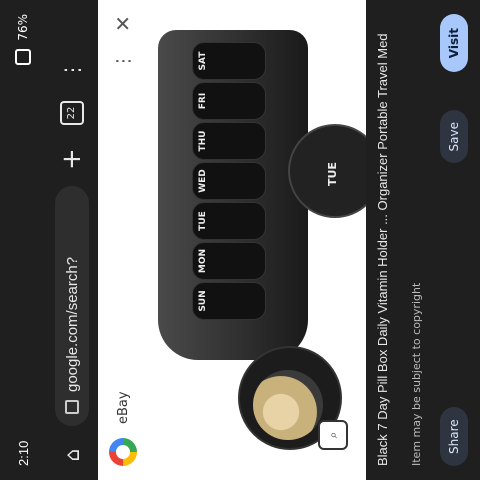 Image resolution: width=480 pixels, height=480 pixels. I want to click on site-info-icon, so click(72, 407).